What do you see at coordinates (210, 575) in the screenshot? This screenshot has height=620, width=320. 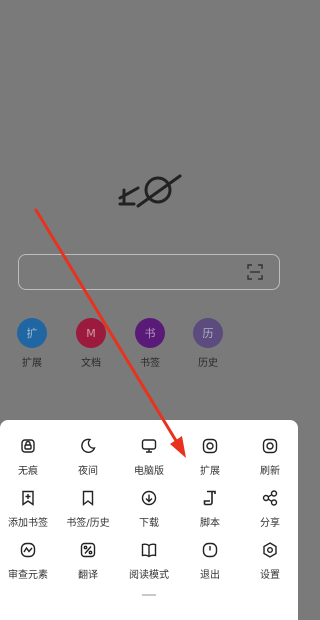 I see `menu-item-label: 退出` at bounding box center [210, 575].